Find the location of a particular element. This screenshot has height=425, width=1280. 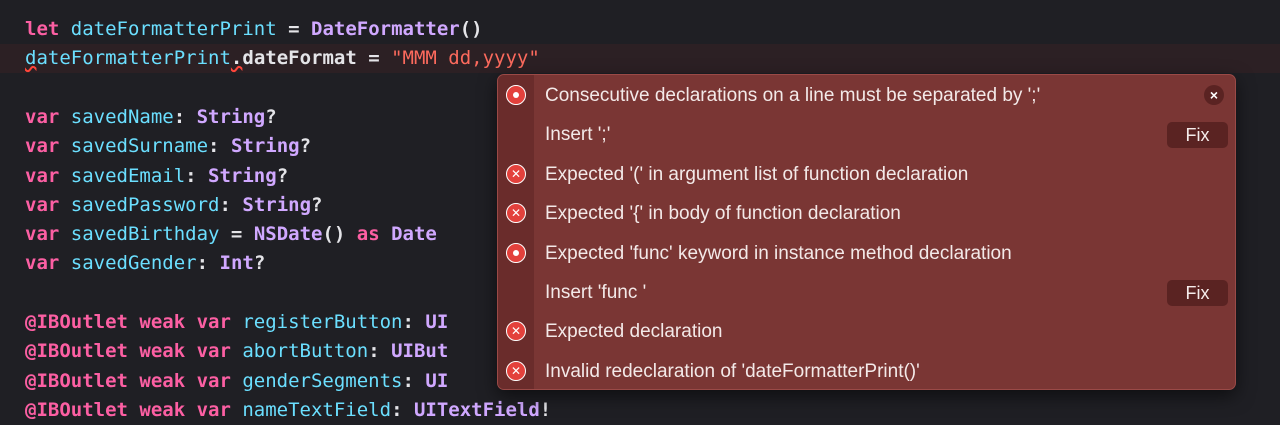

code-token: . is located at coordinates (236, 58).